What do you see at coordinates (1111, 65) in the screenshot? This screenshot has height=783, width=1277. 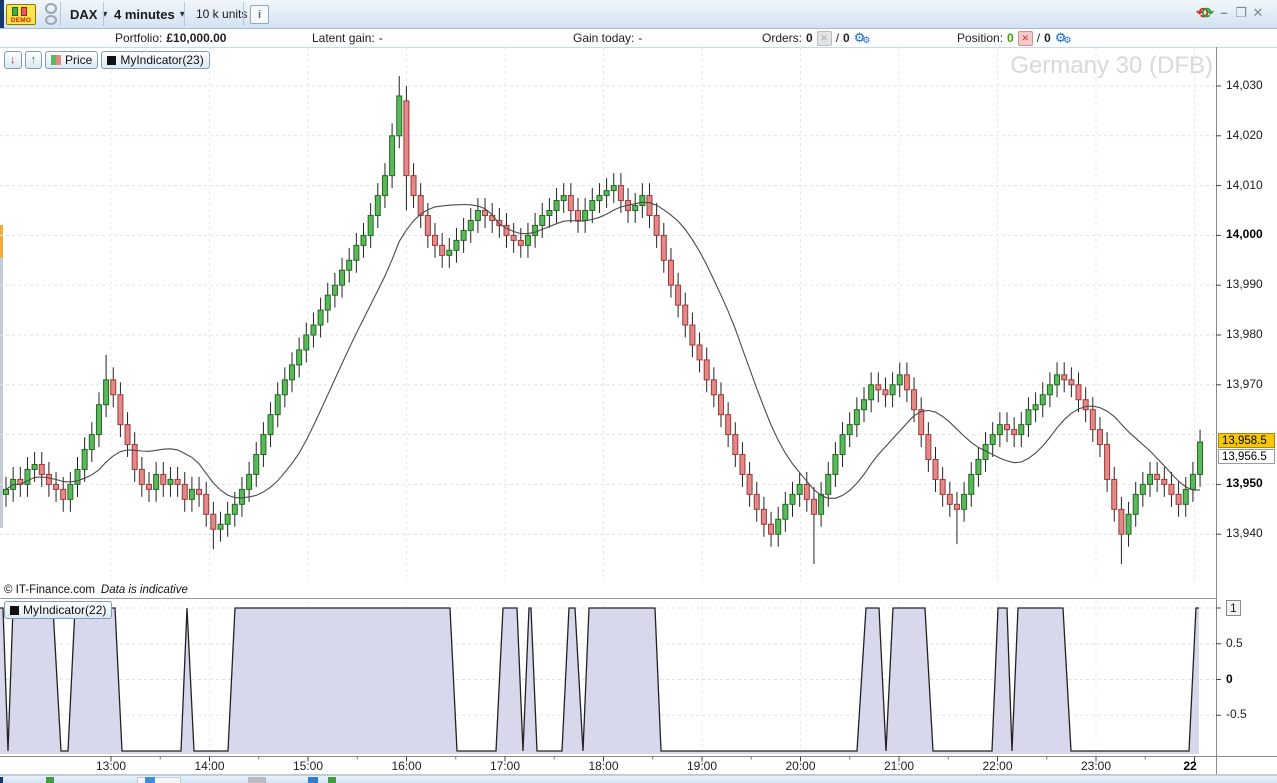 I see `instrument-watermark: Germany 30 (DFB)` at bounding box center [1111, 65].